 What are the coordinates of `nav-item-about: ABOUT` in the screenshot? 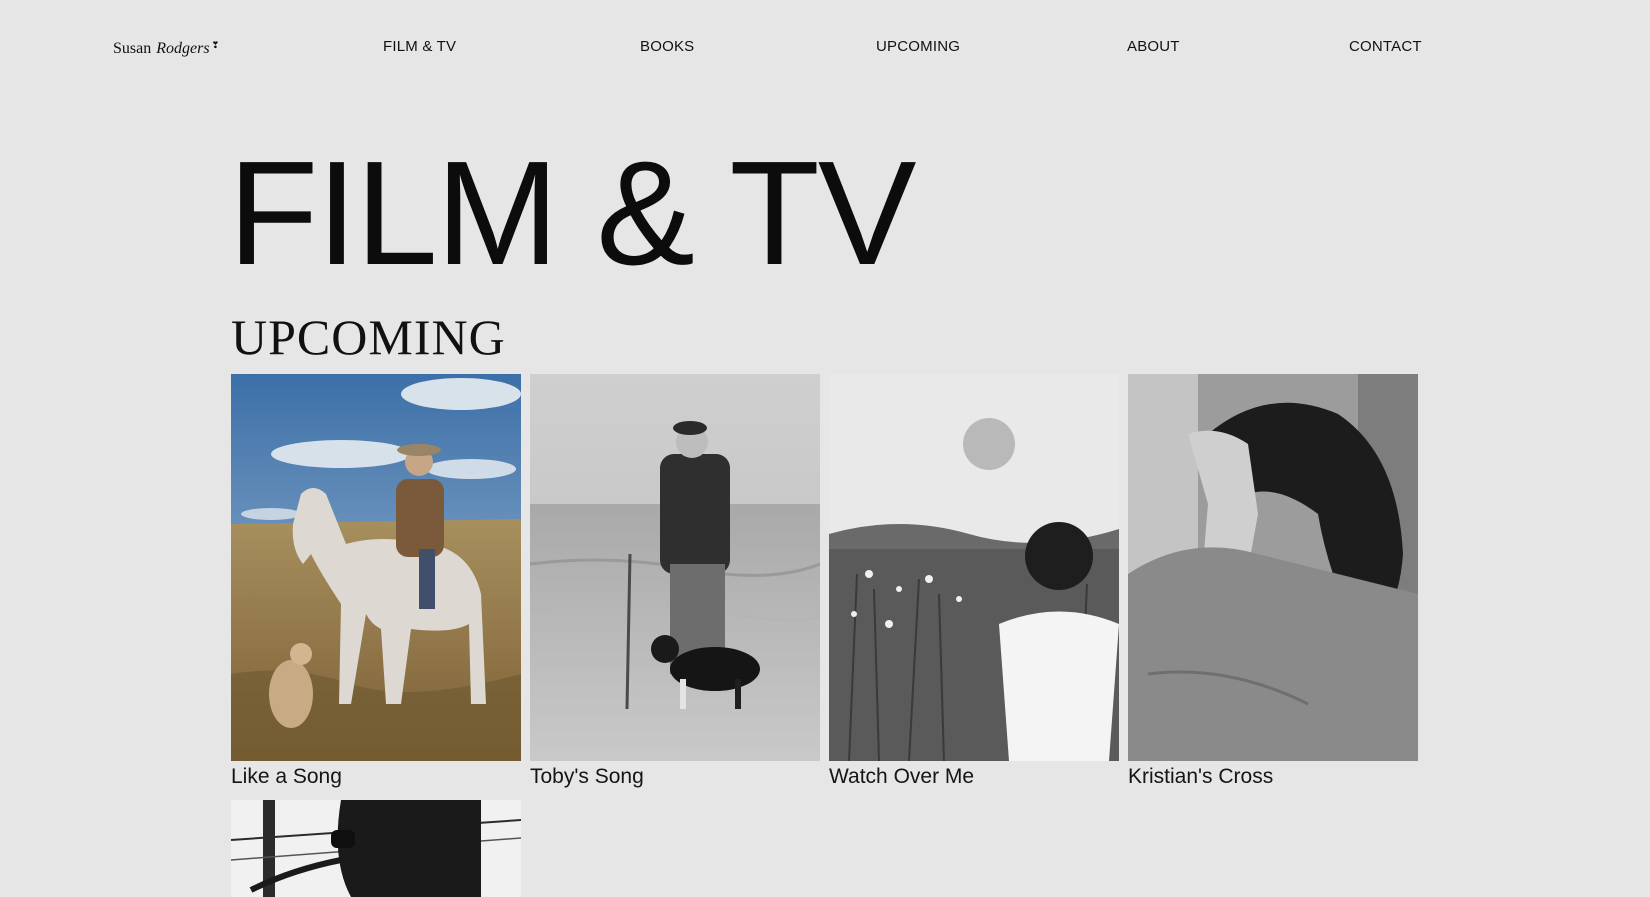 It's located at (1153, 46).